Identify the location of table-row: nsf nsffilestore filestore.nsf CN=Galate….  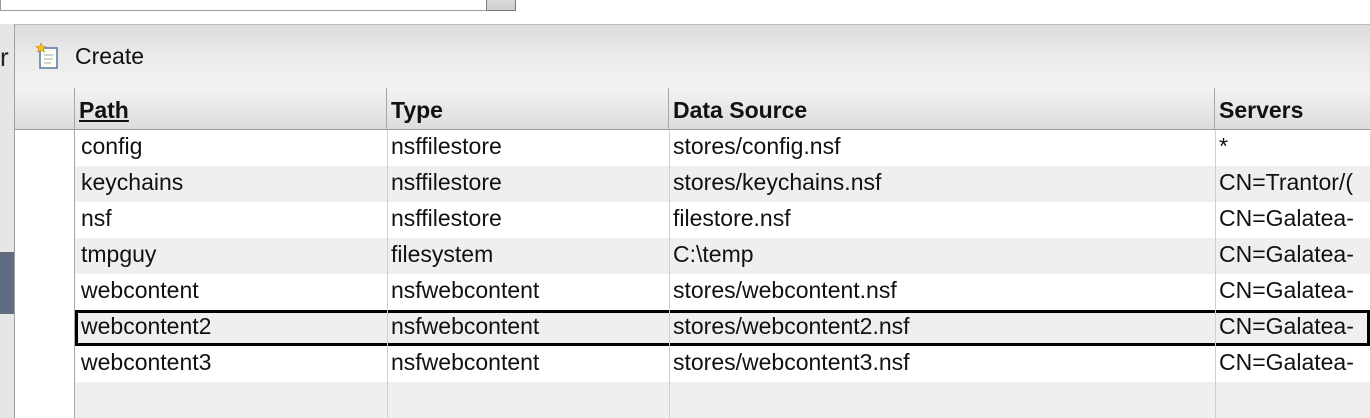
(722, 220).